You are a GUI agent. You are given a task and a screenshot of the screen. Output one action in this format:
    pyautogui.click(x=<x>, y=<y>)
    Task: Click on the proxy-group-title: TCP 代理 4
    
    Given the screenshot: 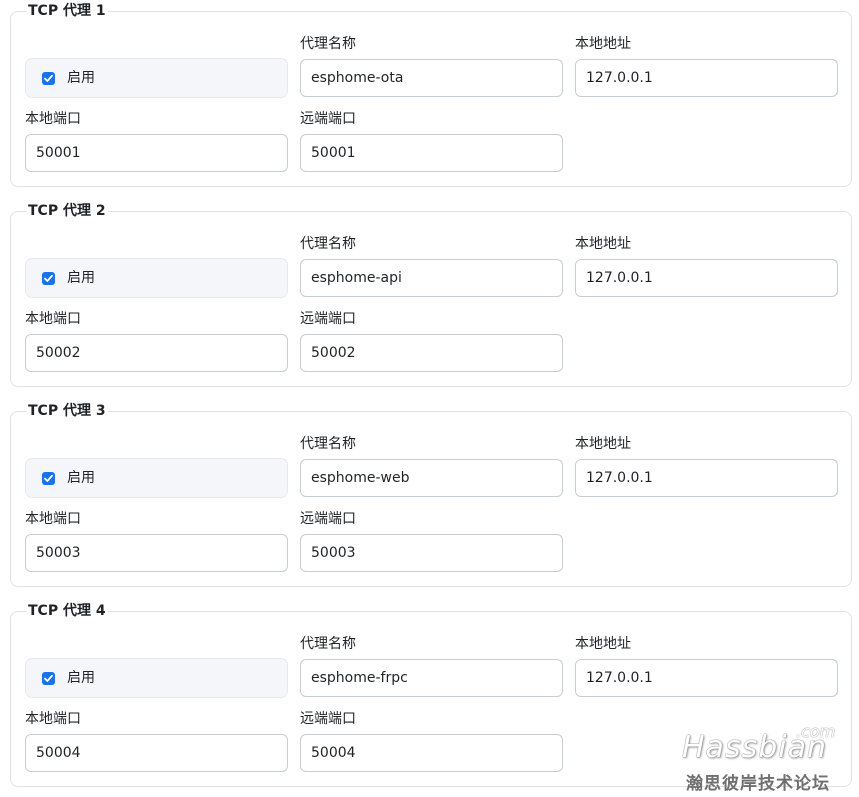 What is the action you would take?
    pyautogui.click(x=67, y=611)
    